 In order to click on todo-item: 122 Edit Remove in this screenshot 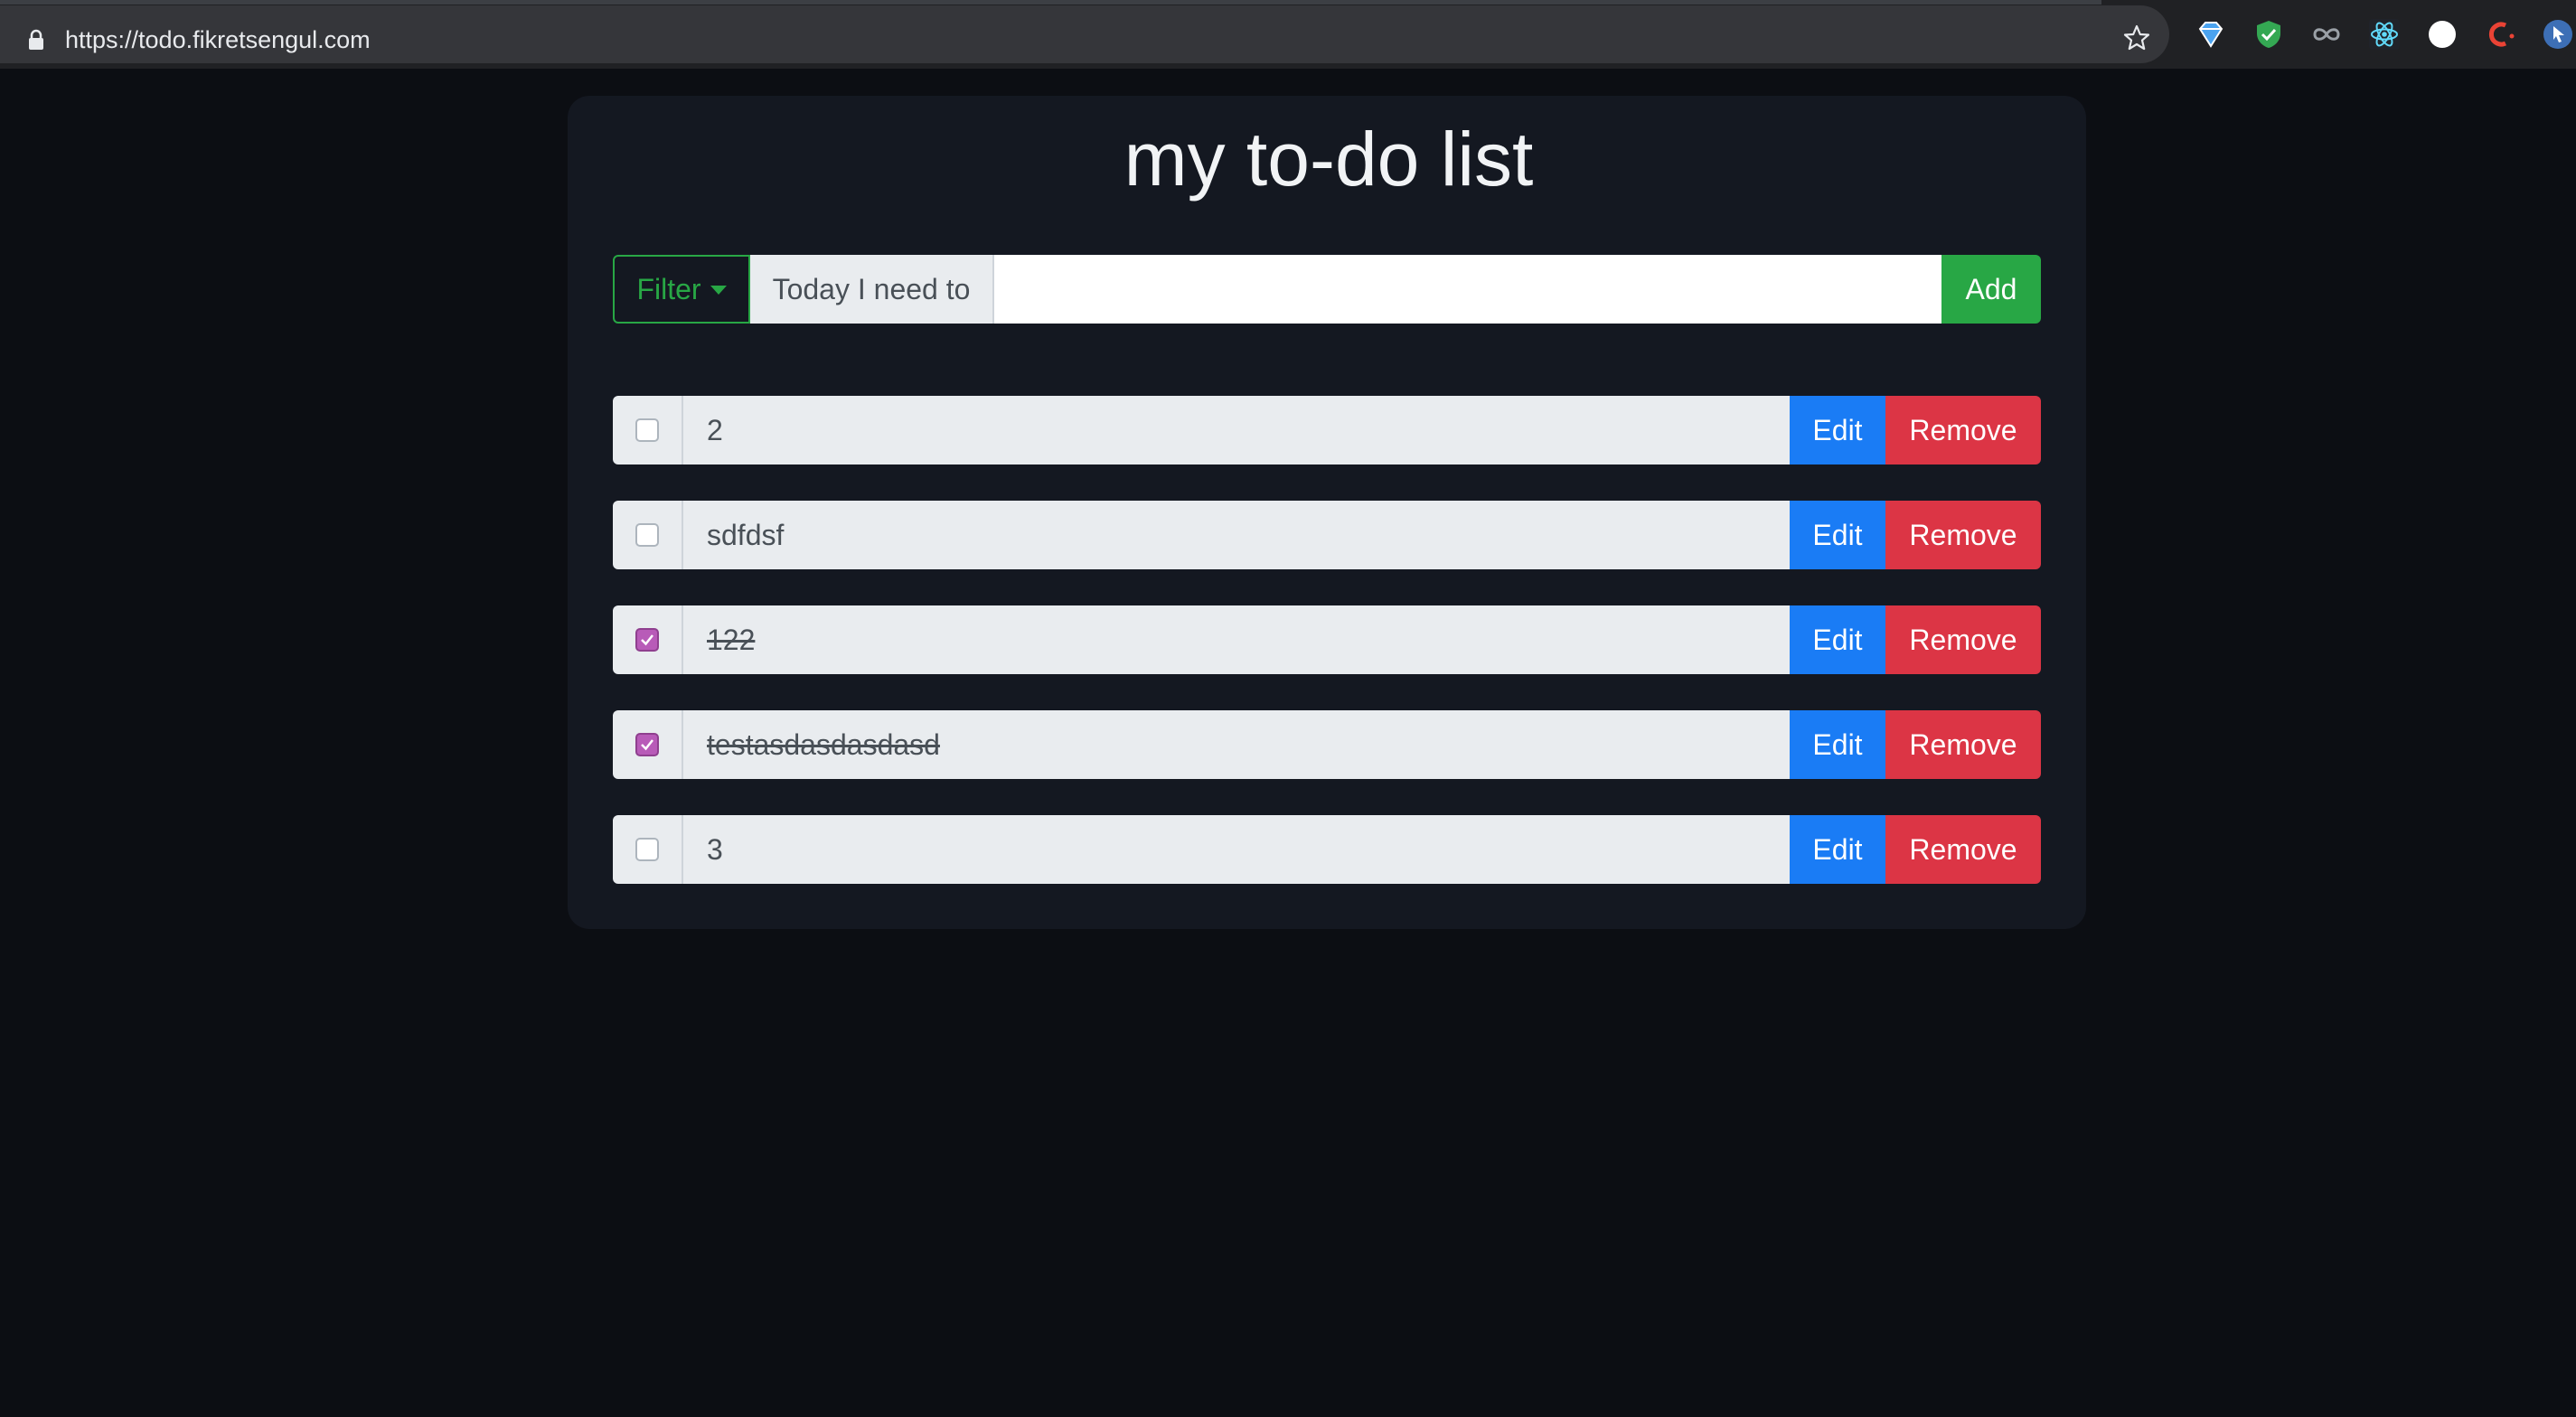, I will do `click(1327, 639)`.